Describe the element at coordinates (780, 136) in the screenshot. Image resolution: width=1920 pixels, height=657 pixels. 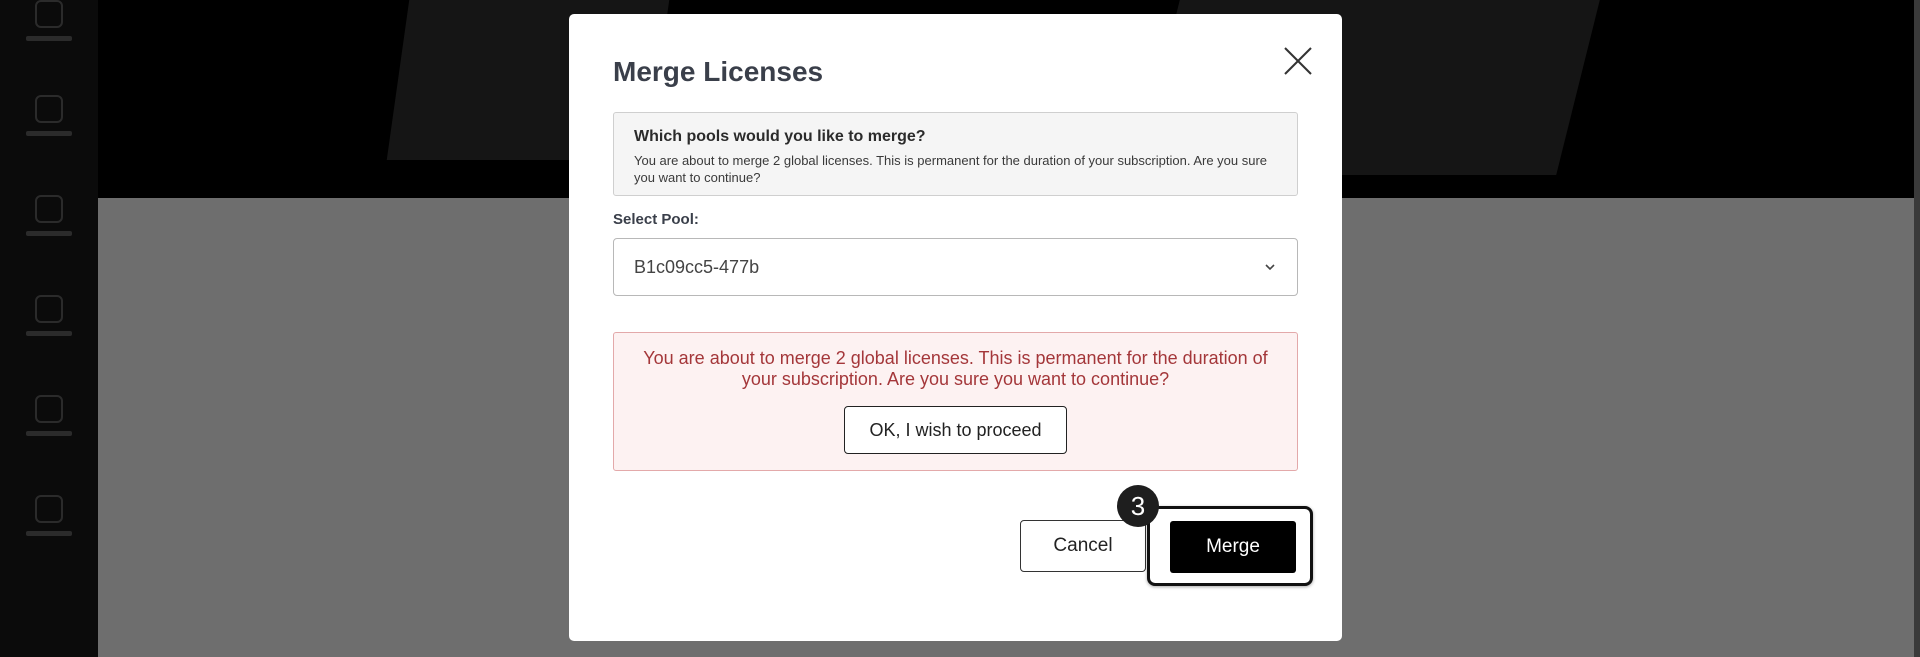
I see `info-title: Which pools would you like to merge?` at that location.